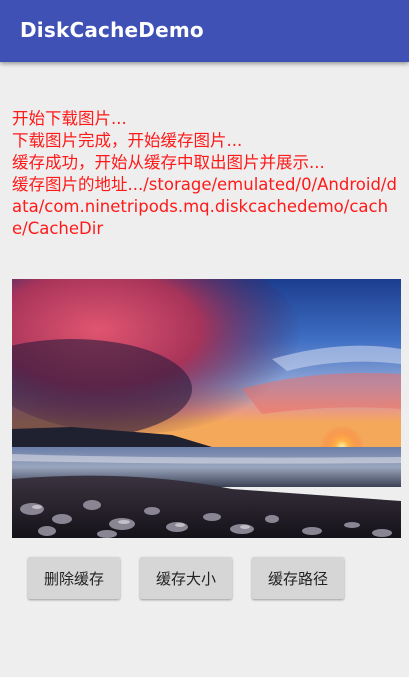  Describe the element at coordinates (186, 578) in the screenshot. I see `cache-size-button: 缓存大小` at that location.